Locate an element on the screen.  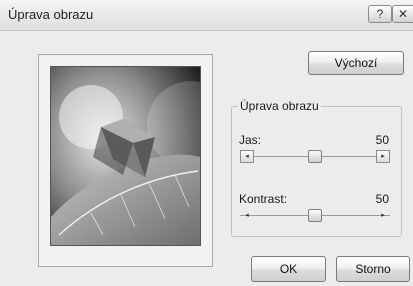
default-button: Výchozí is located at coordinates (356, 63).